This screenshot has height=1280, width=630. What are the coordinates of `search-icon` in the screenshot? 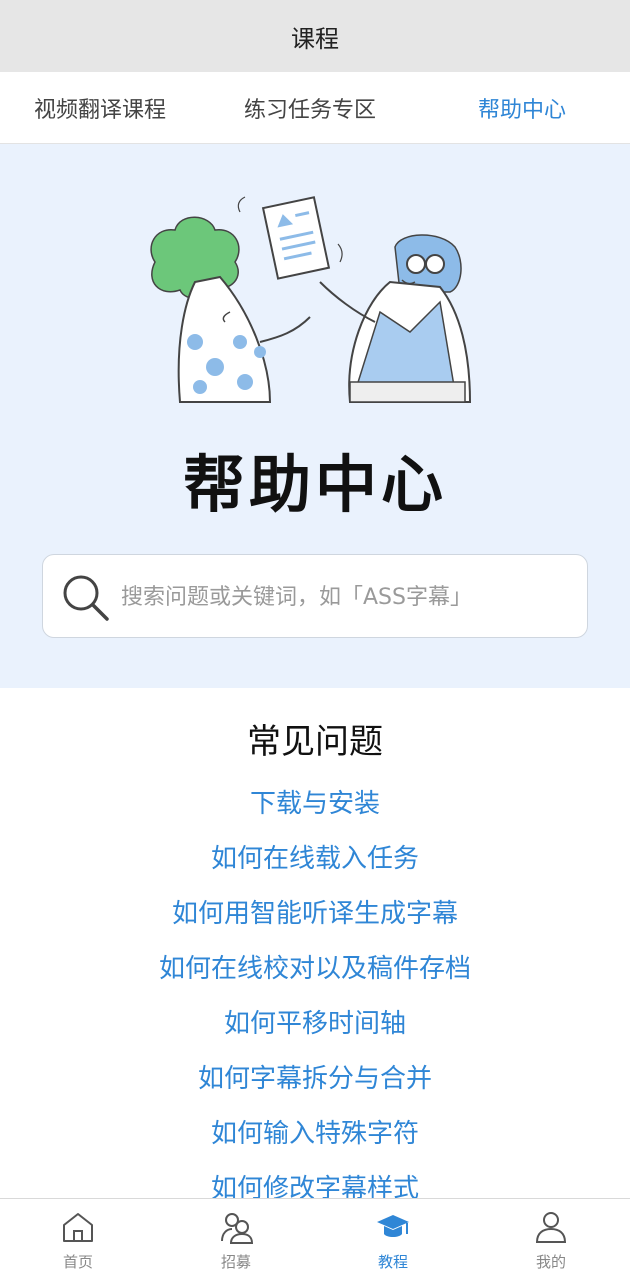 It's located at (86, 598).